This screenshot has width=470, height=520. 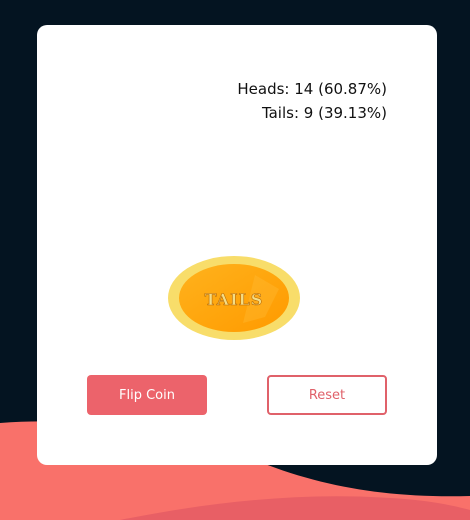 What do you see at coordinates (324, 113) in the screenshot?
I see `tails-count: Tails: 9 (39.13%)` at bounding box center [324, 113].